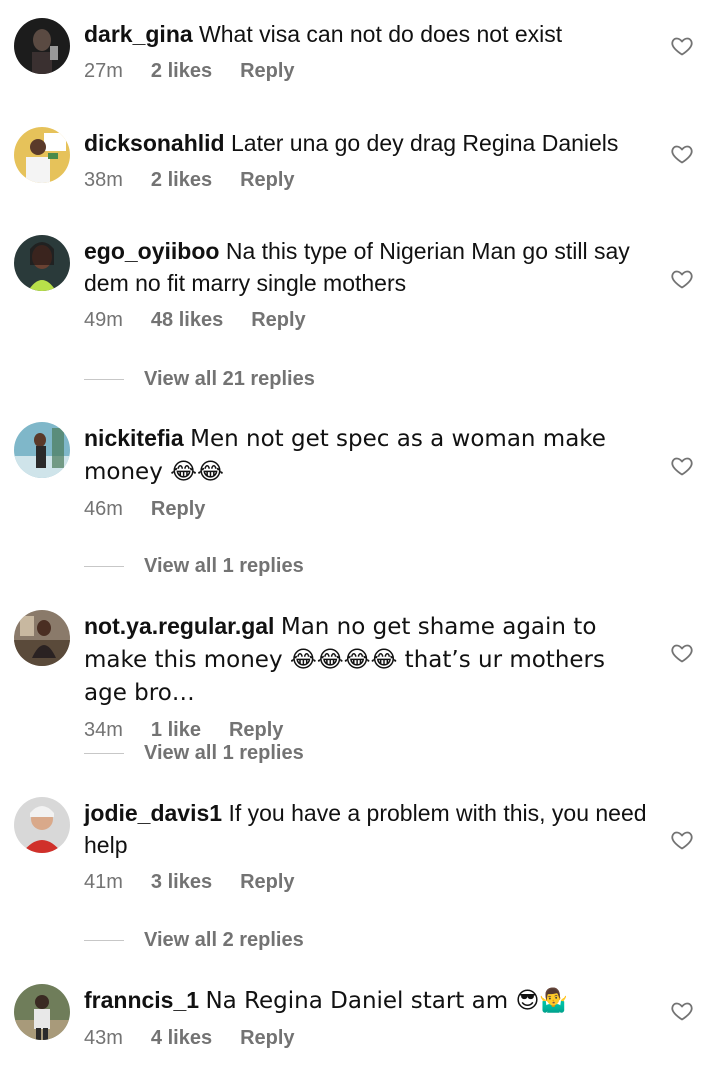 Image resolution: width=720 pixels, height=1067 pixels. Describe the element at coordinates (367, 1038) in the screenshot. I see `comment-meta: 43m 4 likes Reply` at that location.